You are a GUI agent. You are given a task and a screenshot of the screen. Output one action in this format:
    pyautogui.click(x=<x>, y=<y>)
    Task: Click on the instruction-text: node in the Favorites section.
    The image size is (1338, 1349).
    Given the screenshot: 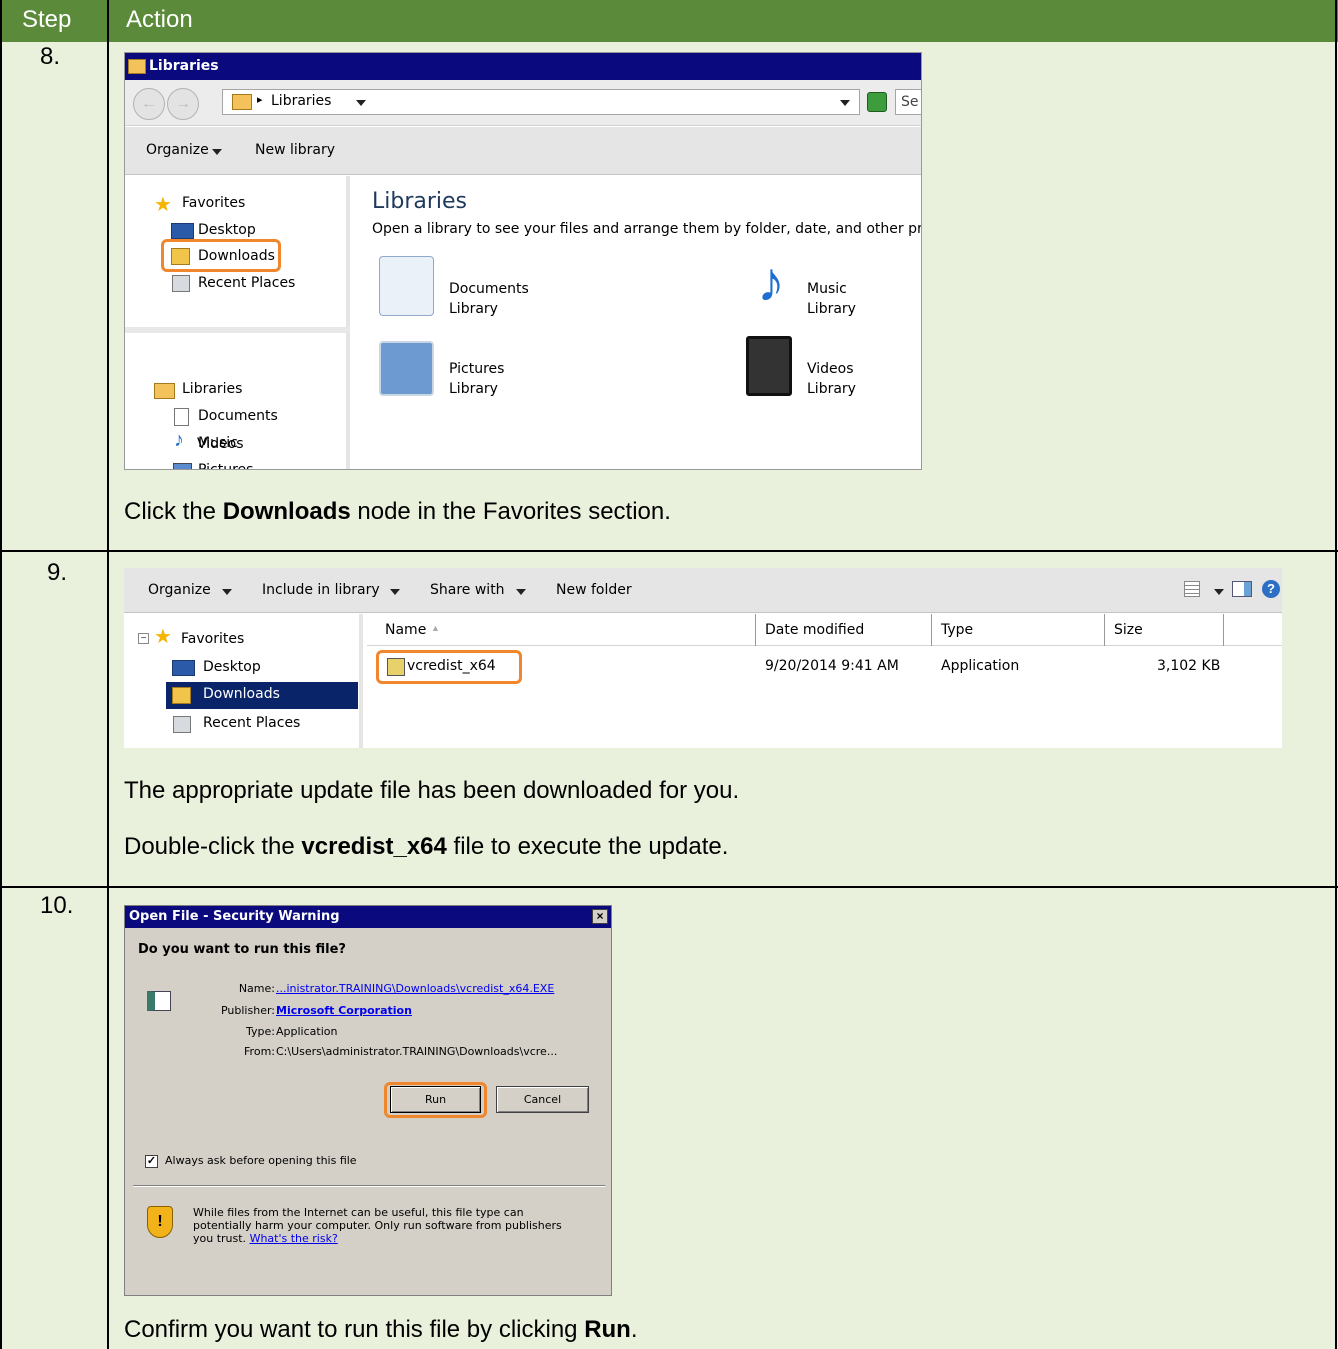 What is the action you would take?
    pyautogui.click(x=510, y=511)
    